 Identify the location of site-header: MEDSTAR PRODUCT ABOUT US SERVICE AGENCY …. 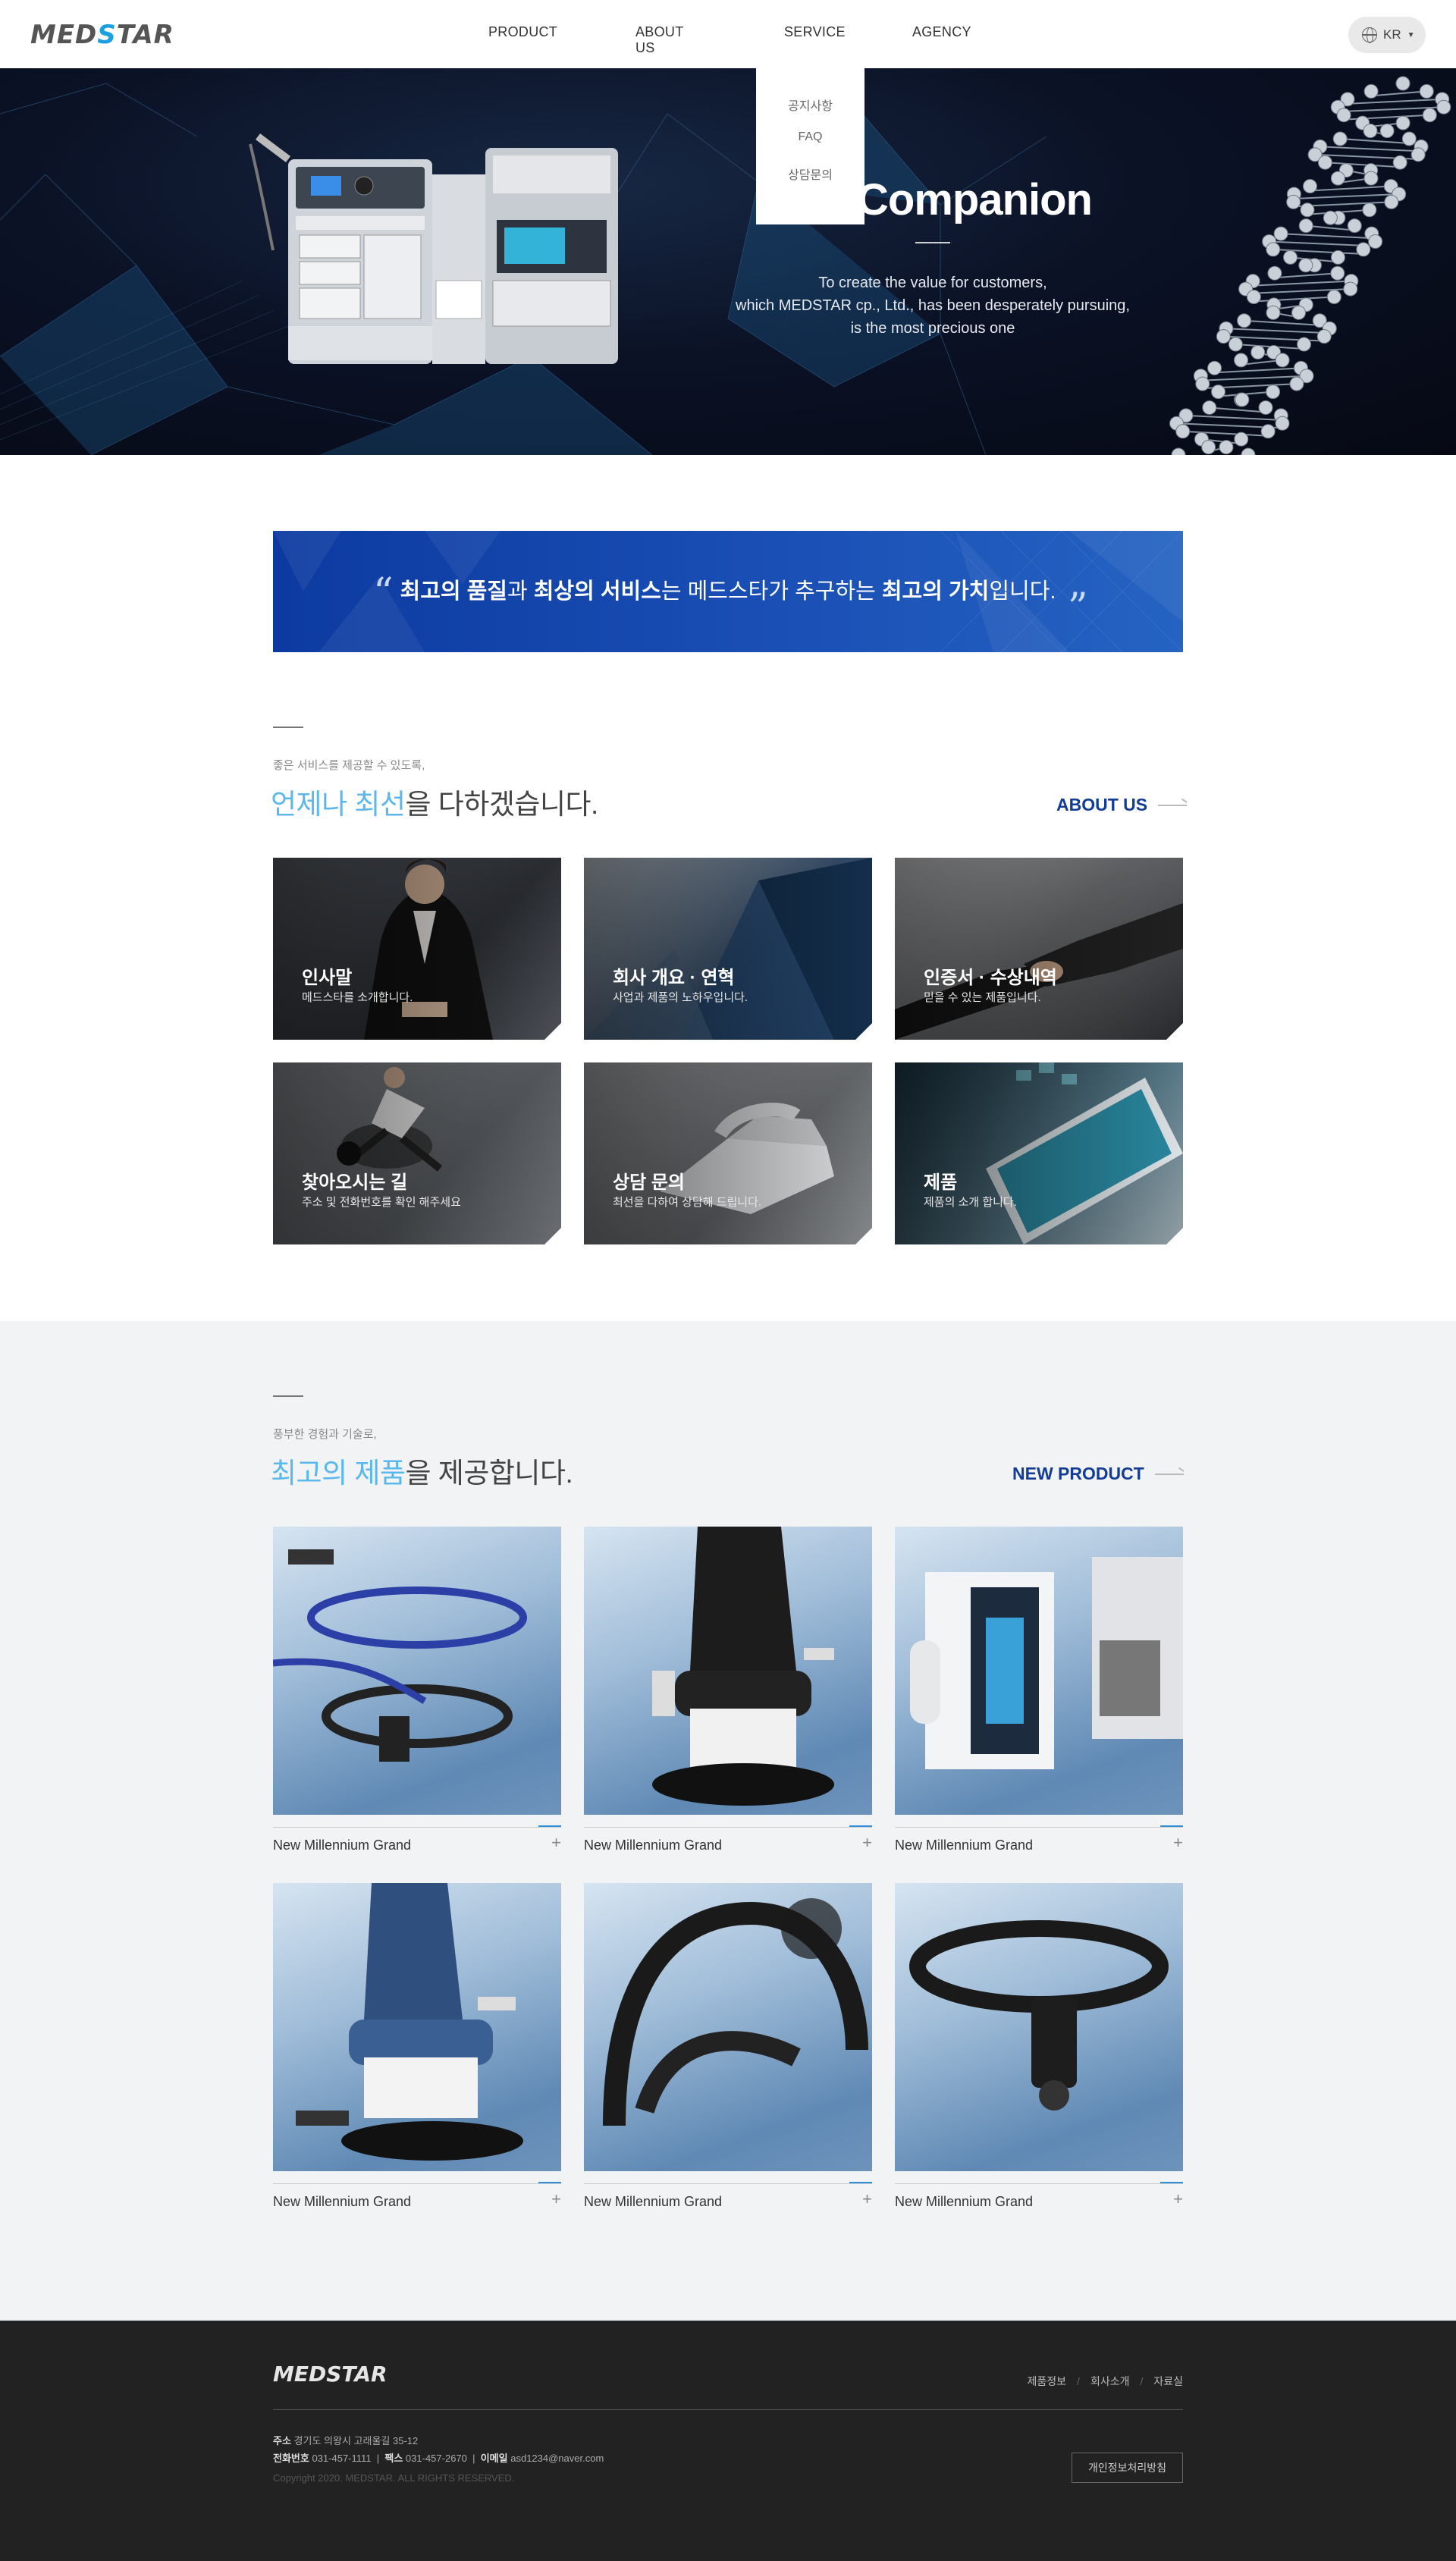
(728, 34).